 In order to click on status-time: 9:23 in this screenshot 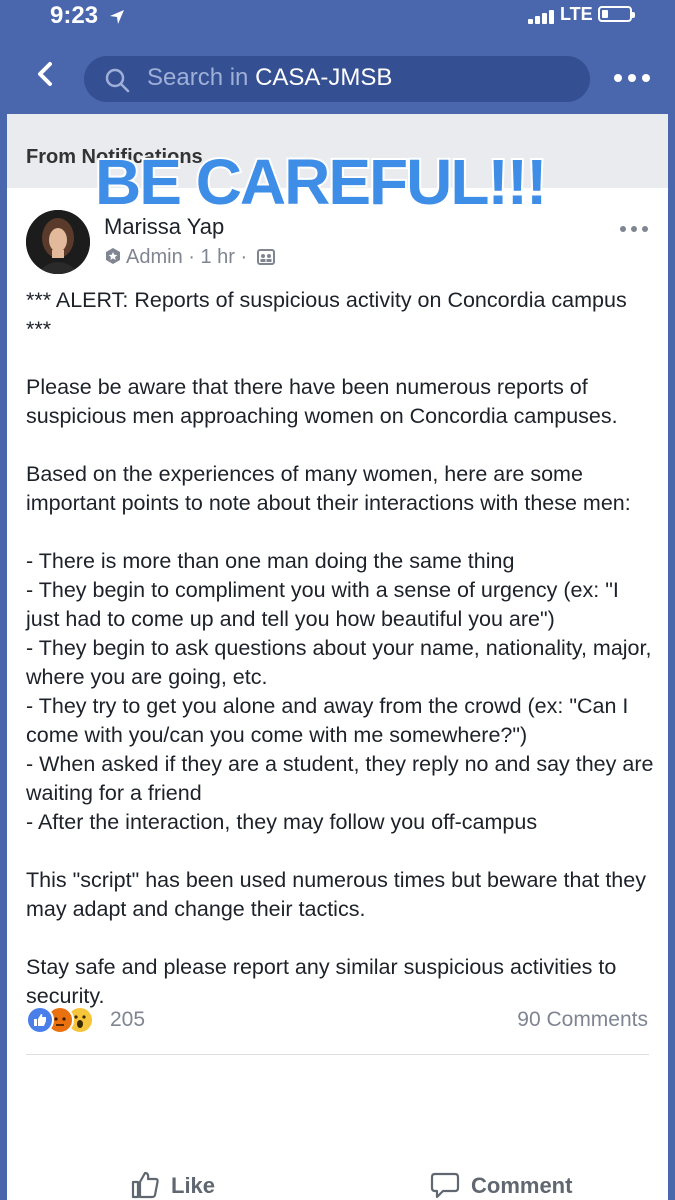, I will do `click(74, 15)`.